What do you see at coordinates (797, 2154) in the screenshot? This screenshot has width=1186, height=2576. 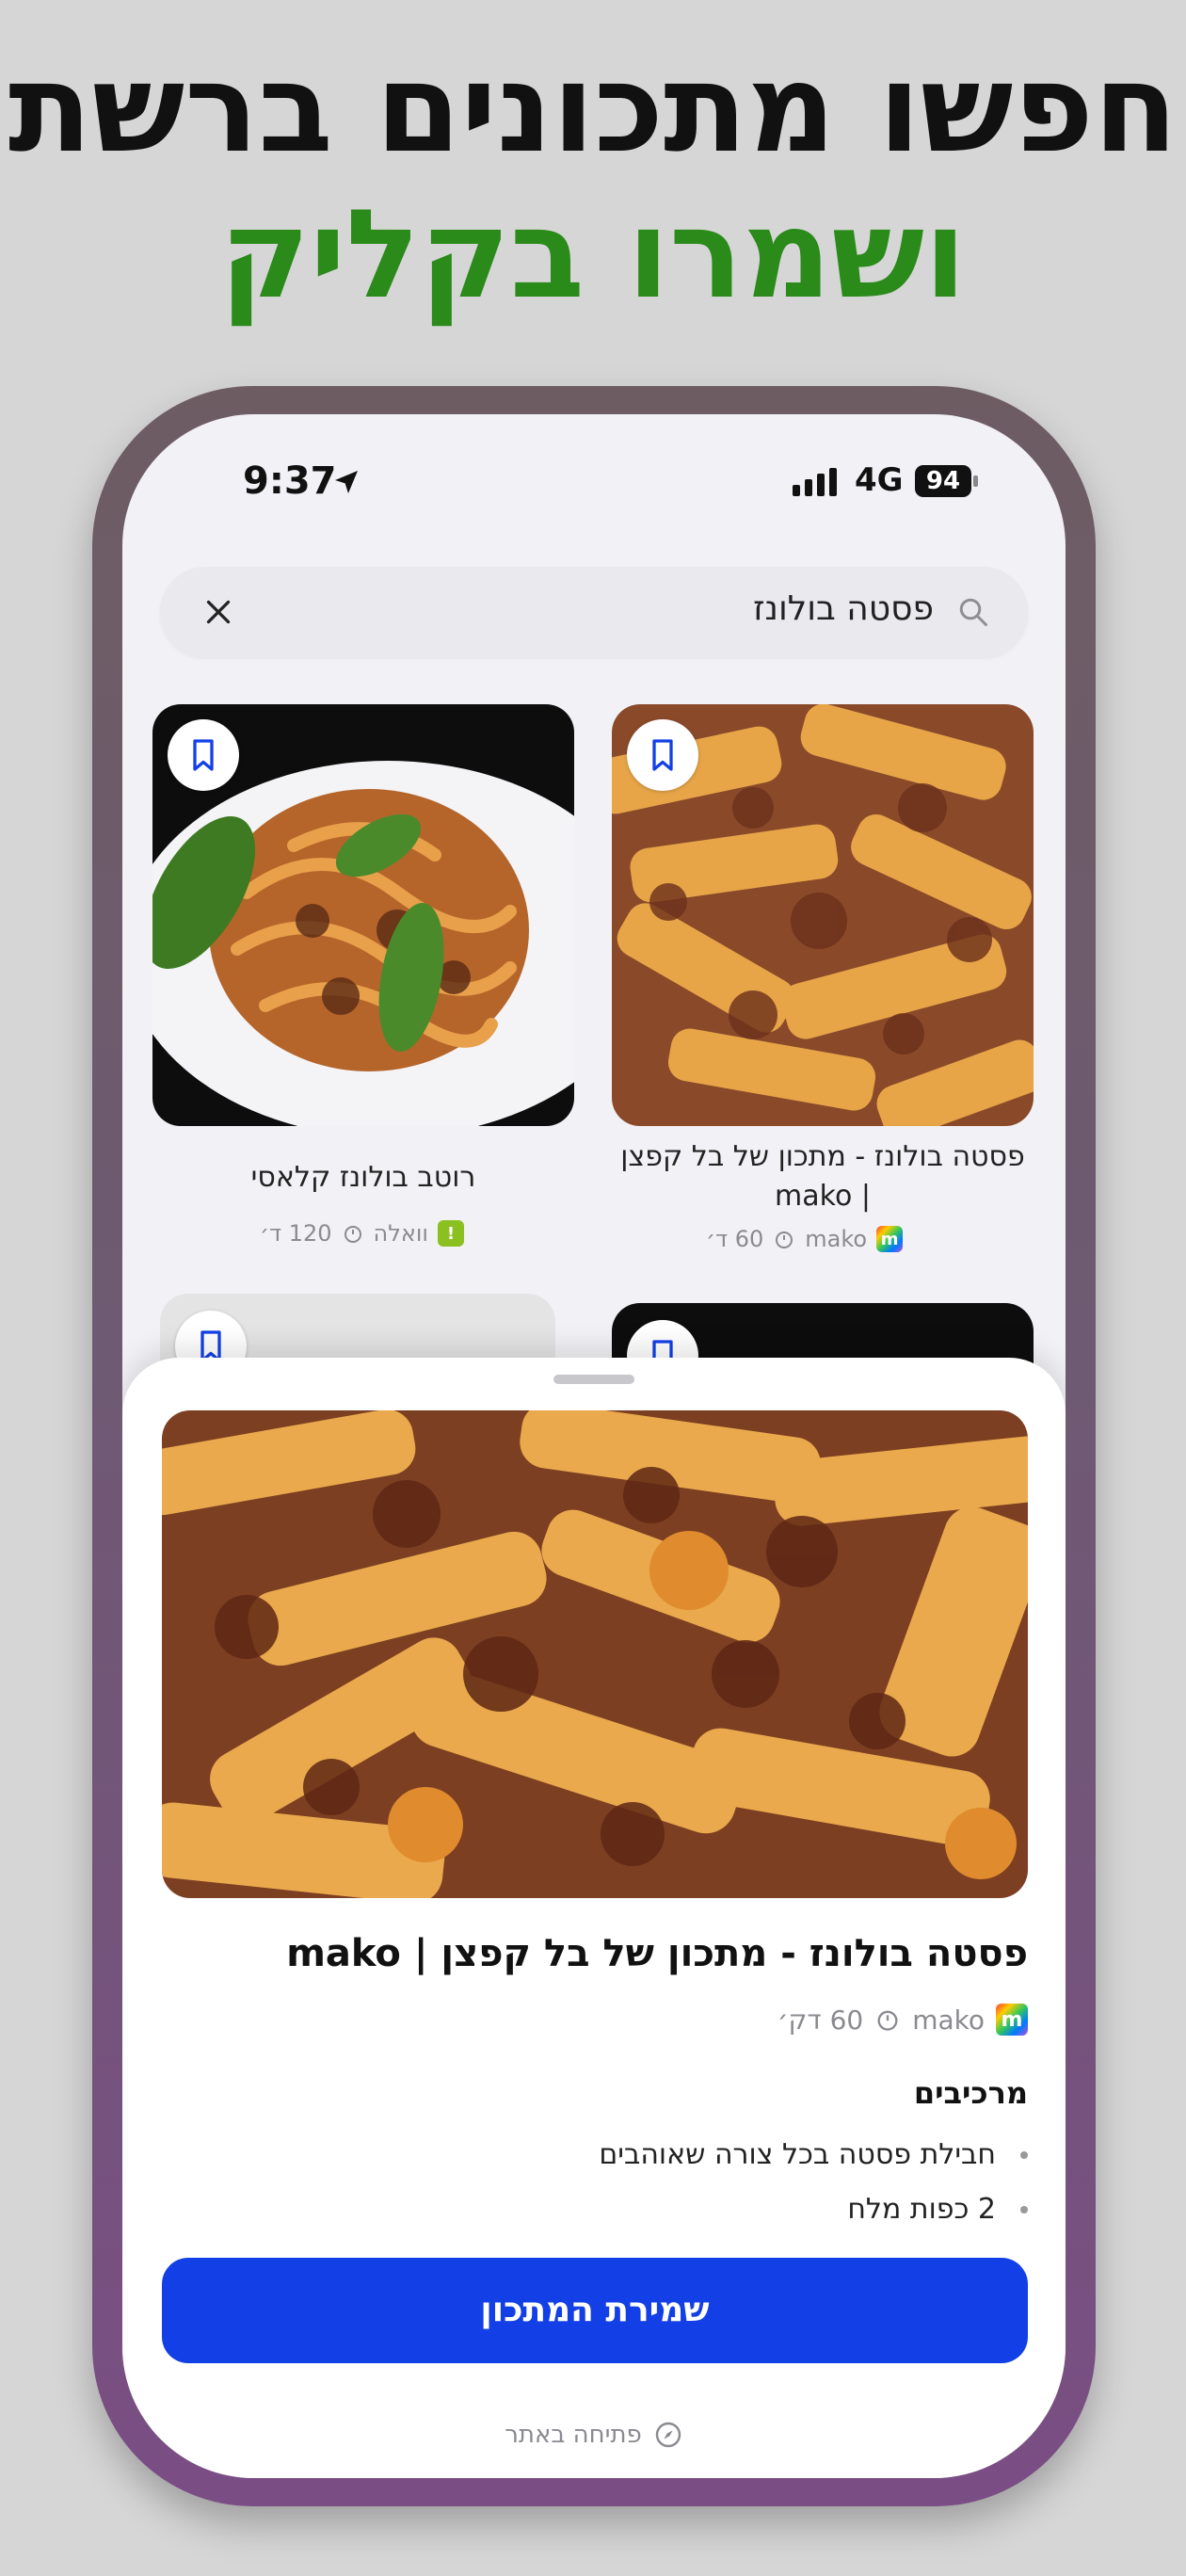 I see `ingredient-text: חבילת פסטה בכל צורה שאוהבים` at bounding box center [797, 2154].